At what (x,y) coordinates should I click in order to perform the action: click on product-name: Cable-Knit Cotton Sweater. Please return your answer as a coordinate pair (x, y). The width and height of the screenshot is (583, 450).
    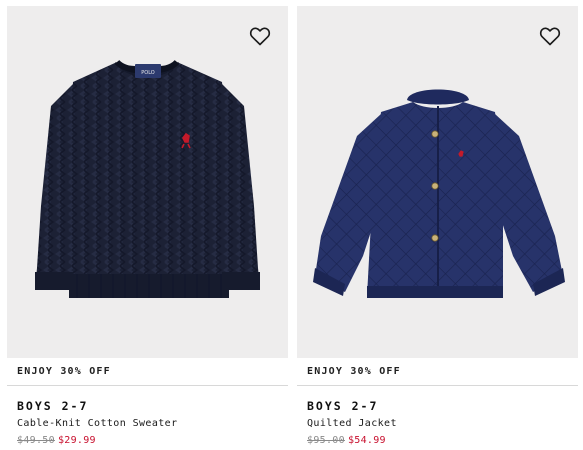
    Looking at the image, I should click on (97, 423).